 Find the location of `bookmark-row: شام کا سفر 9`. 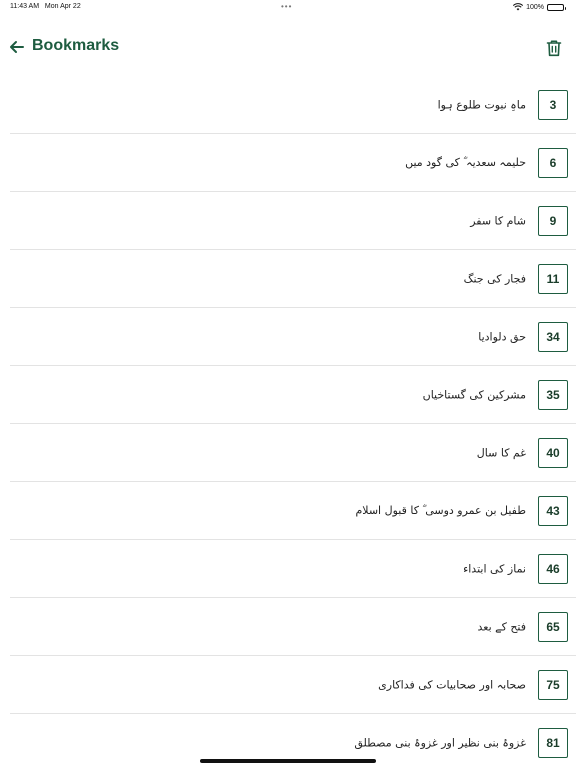

bookmark-row: شام کا سفر 9 is located at coordinates (293, 221).